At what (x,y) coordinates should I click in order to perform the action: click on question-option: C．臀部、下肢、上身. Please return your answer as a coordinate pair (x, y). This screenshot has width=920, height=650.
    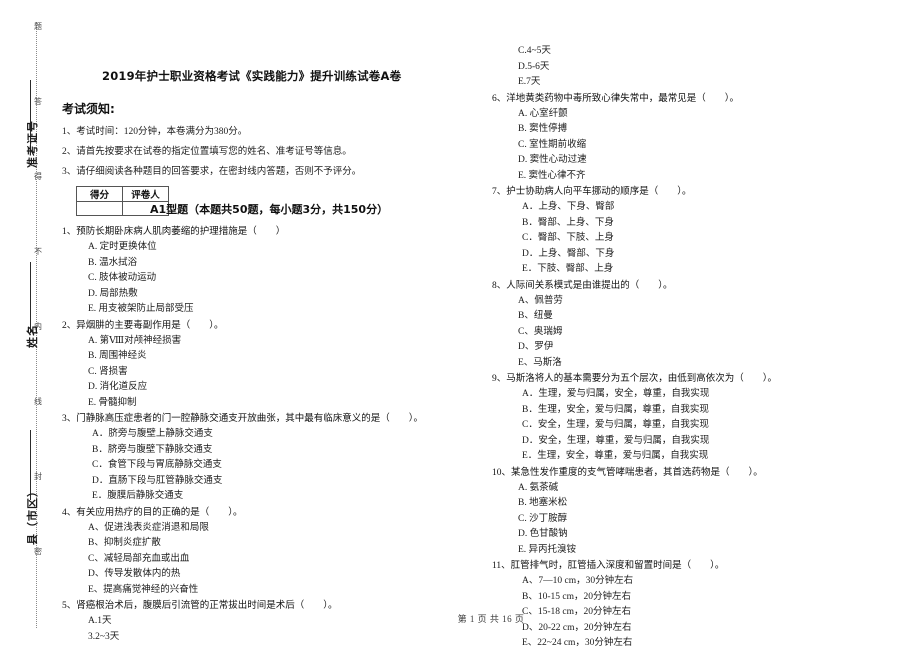
    Looking at the image, I should click on (692, 239).